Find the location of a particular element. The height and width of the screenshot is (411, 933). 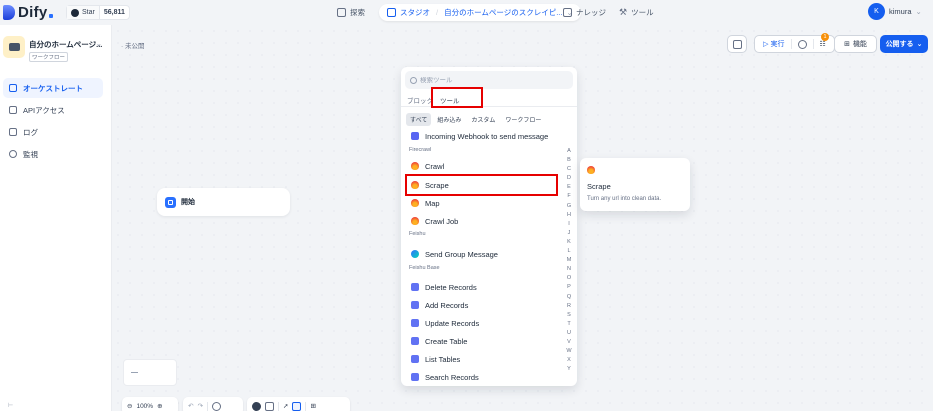

list-item-send-group-message: Send Group Message is located at coordinates (486, 254).